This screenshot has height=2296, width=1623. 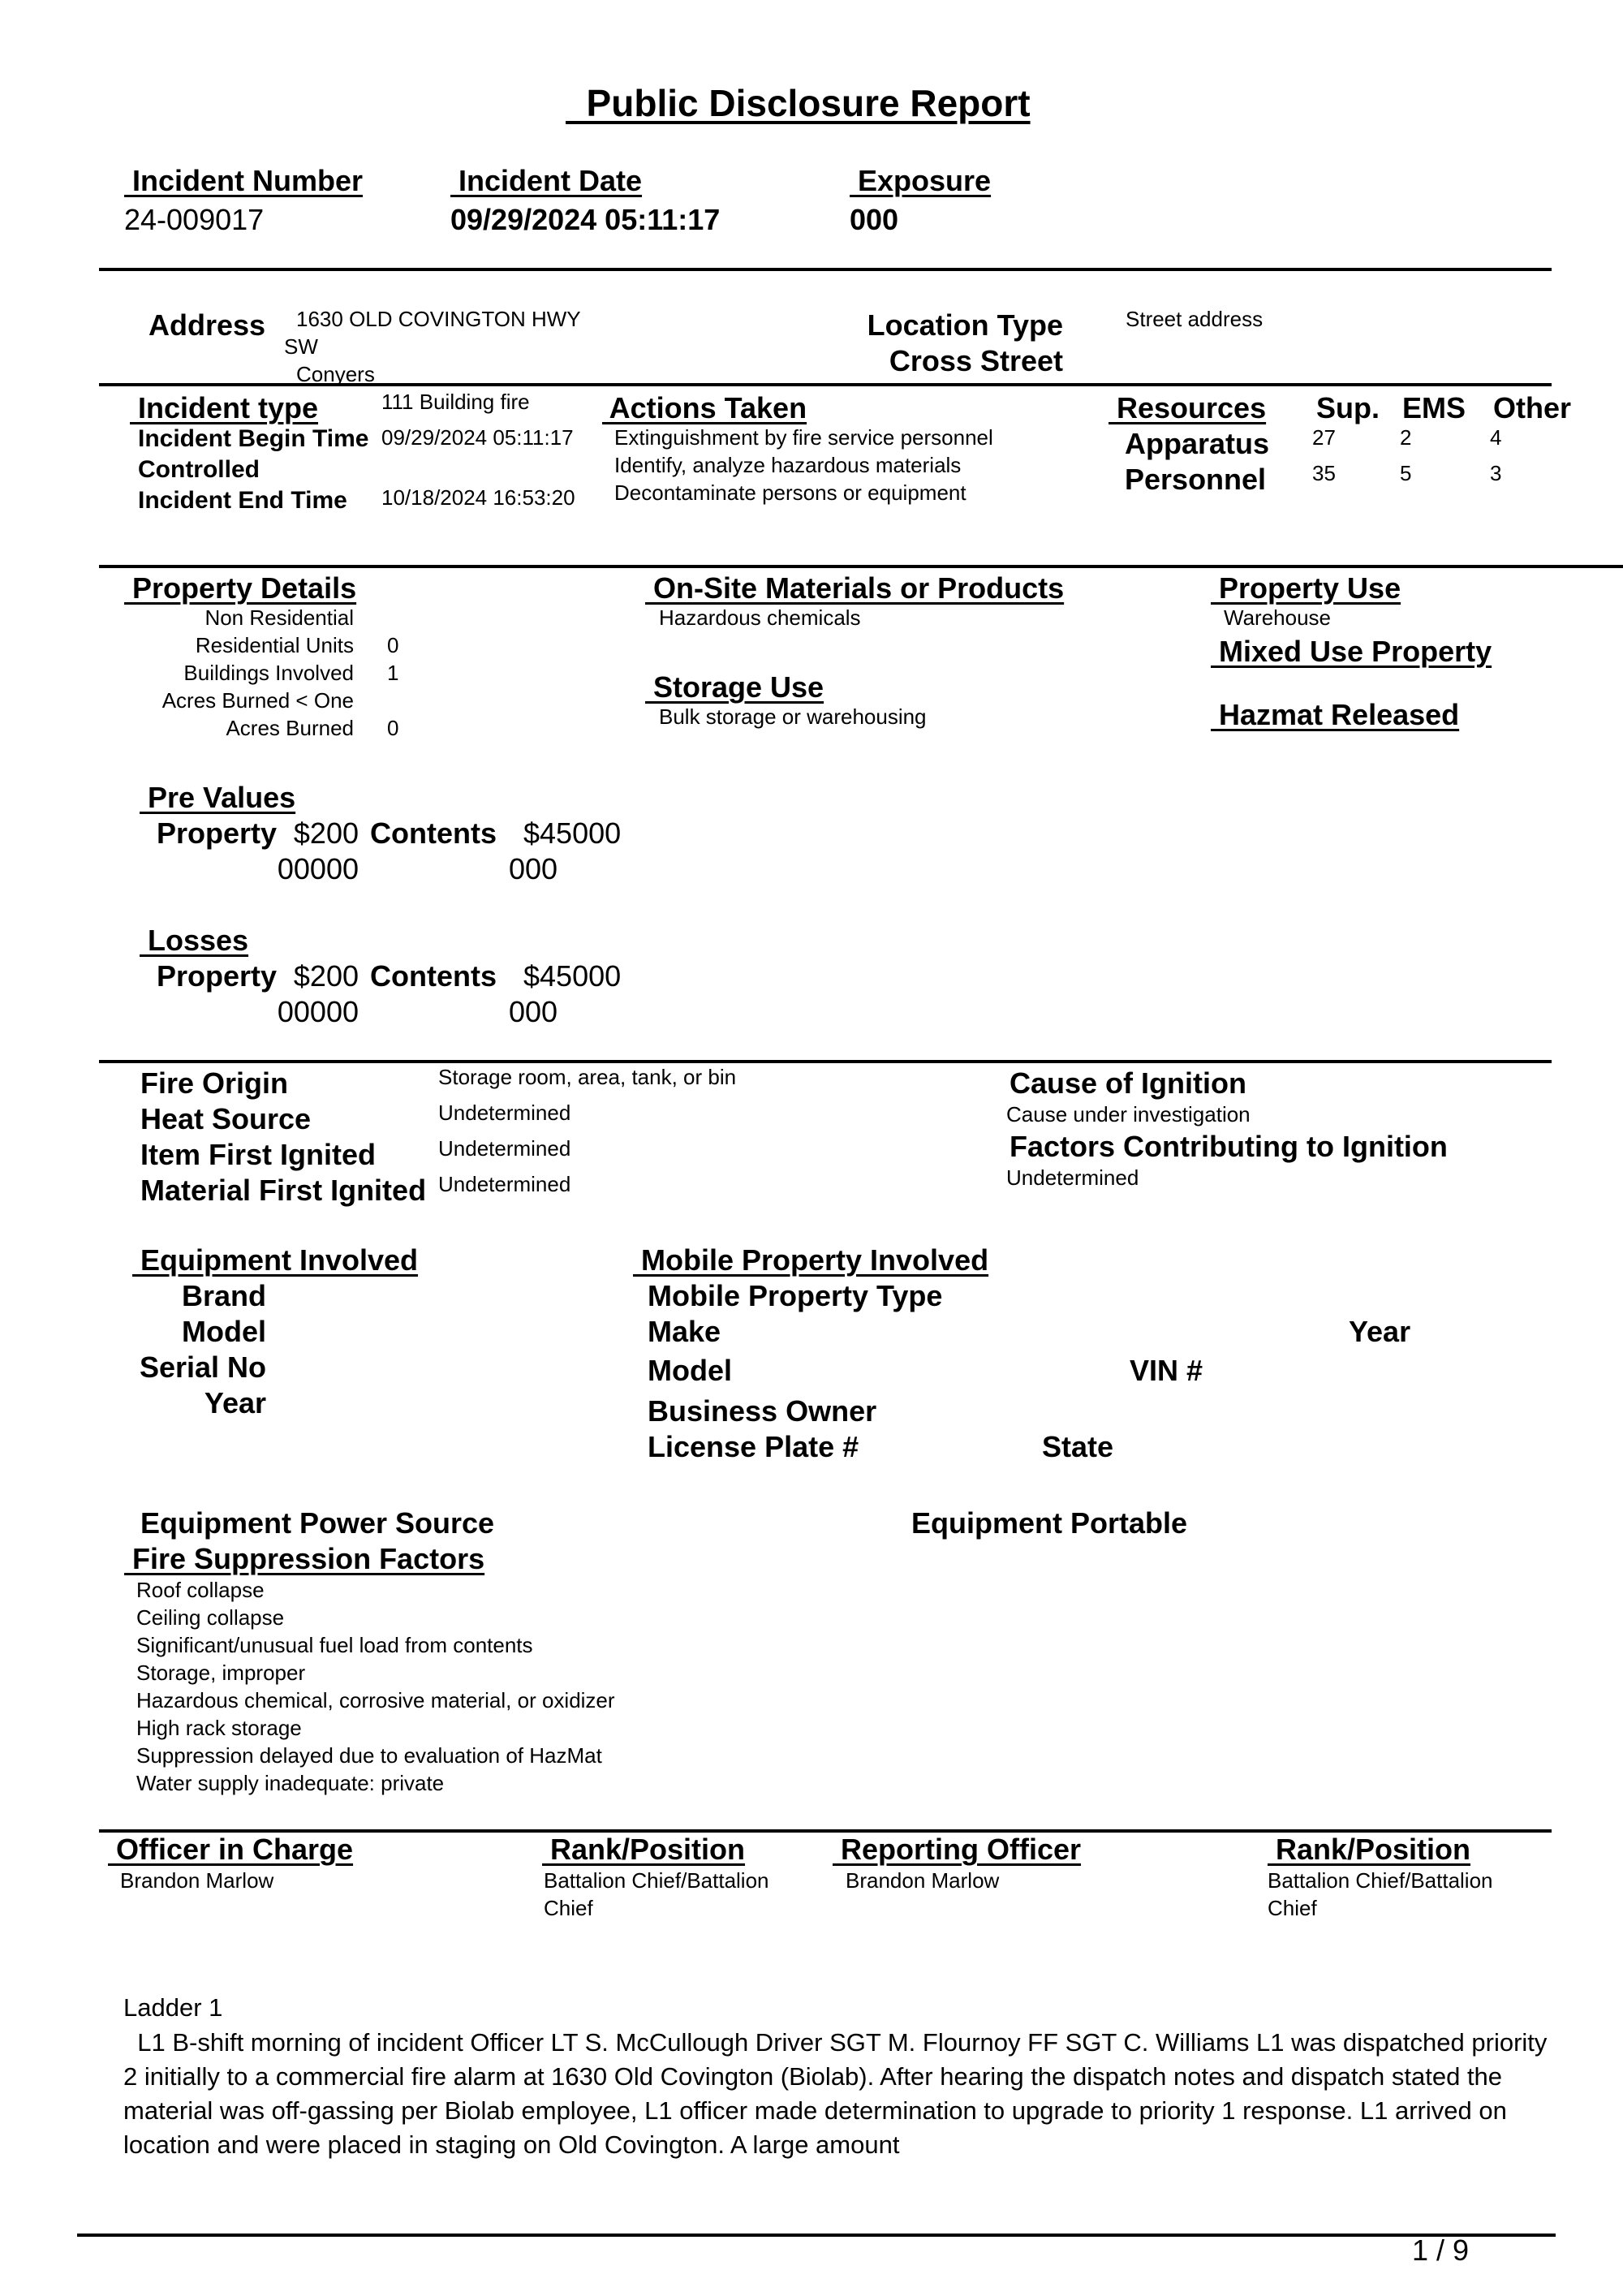 What do you see at coordinates (546, 181) in the screenshot?
I see `incident-date-label: Incident Date` at bounding box center [546, 181].